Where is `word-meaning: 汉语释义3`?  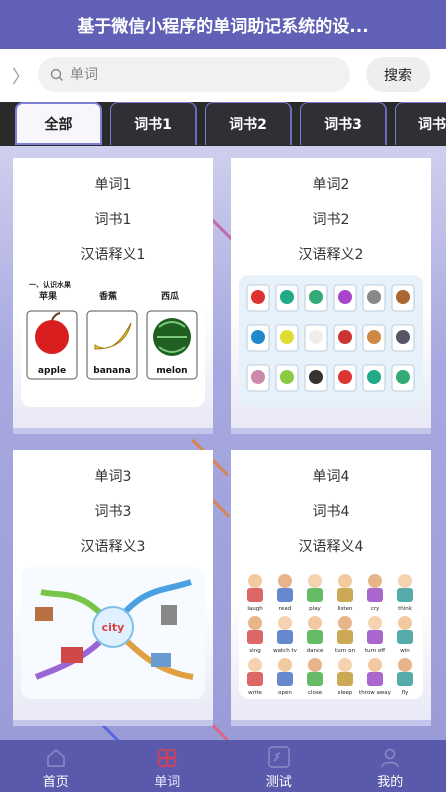 word-meaning: 汉语释义3 is located at coordinates (113, 547).